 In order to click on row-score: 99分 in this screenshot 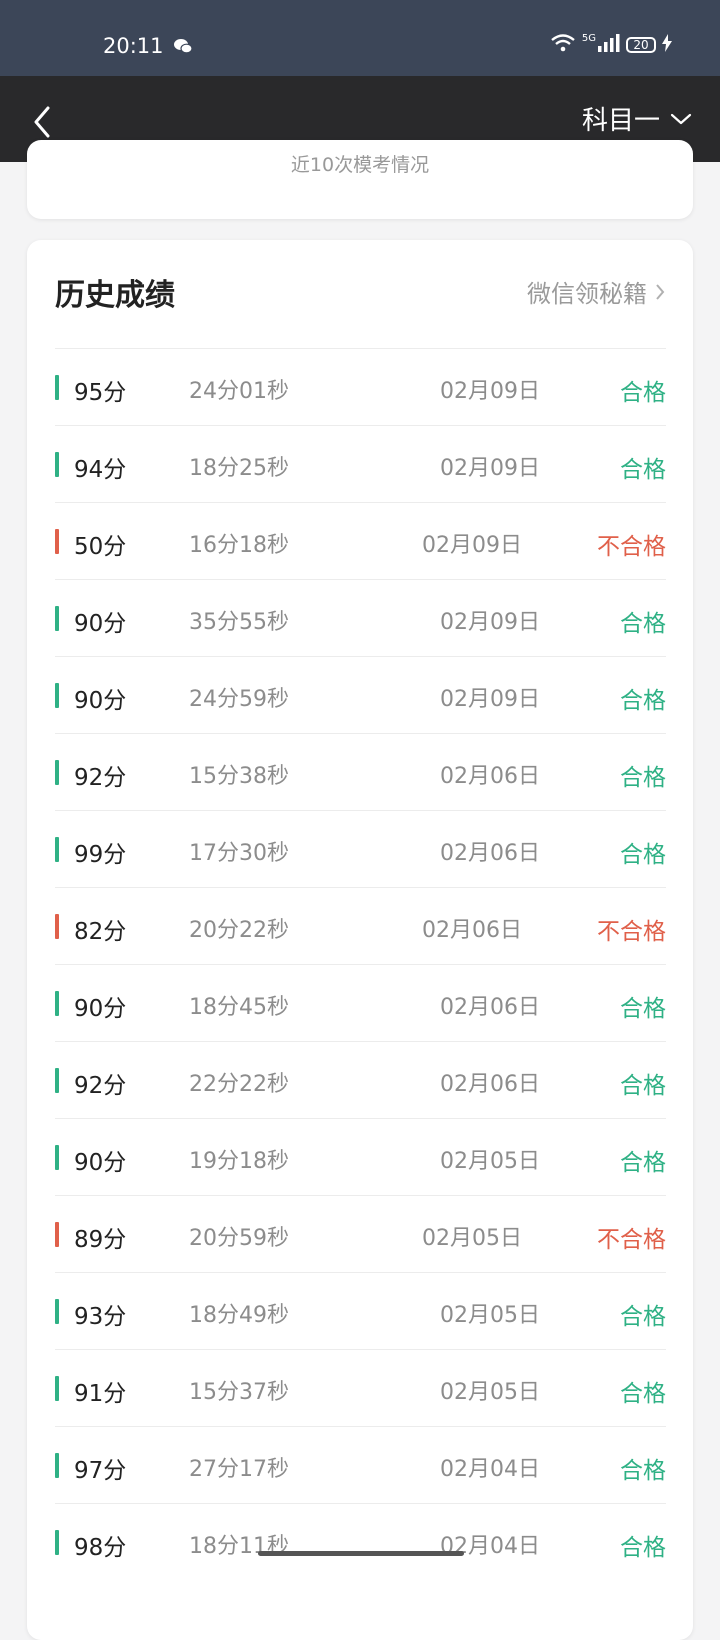, I will do `click(100, 855)`.